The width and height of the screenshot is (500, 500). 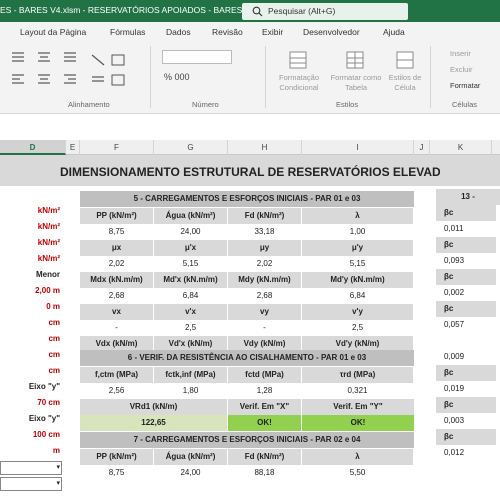 What do you see at coordinates (153, 423) in the screenshot?
I see `vrd-value: 122,65` at bounding box center [153, 423].